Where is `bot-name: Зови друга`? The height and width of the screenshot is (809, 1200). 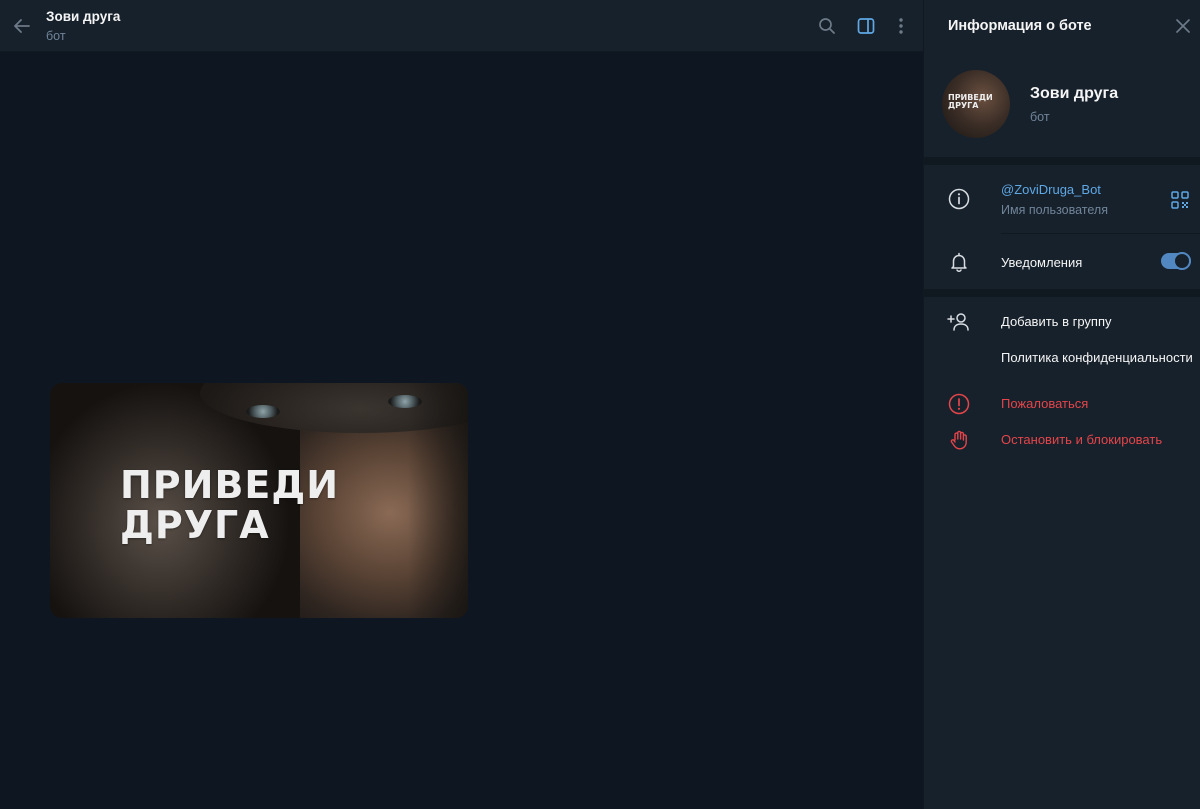
bot-name: Зови друга is located at coordinates (1074, 93).